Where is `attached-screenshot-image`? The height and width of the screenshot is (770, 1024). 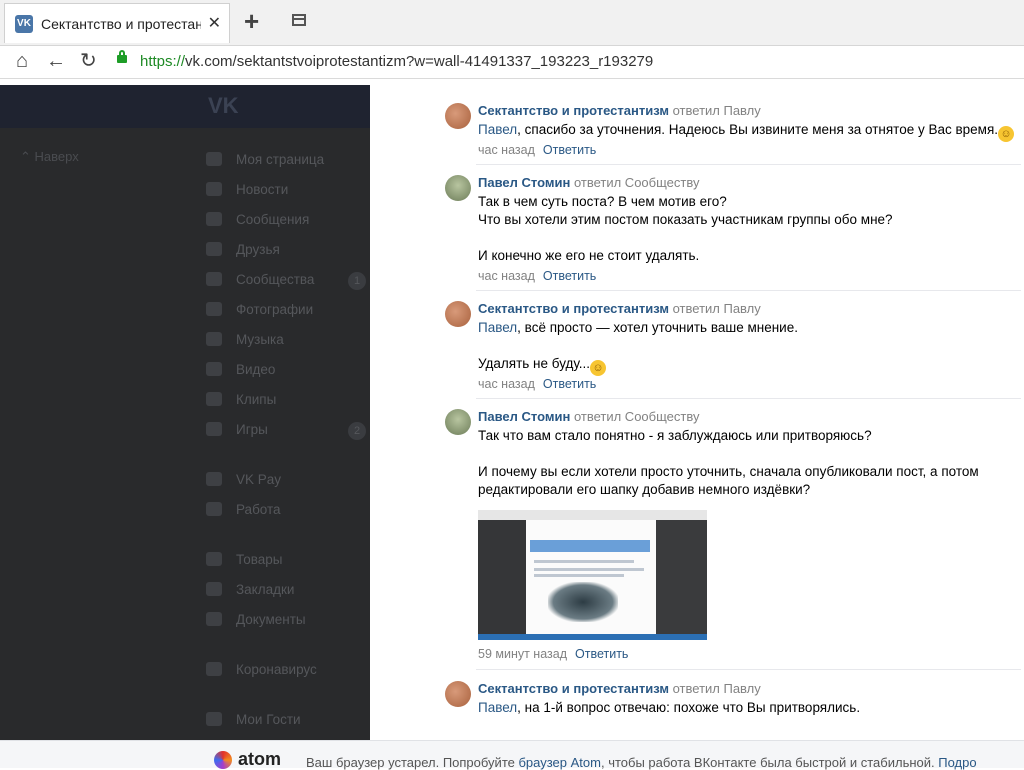
attached-screenshot-image is located at coordinates (592, 575).